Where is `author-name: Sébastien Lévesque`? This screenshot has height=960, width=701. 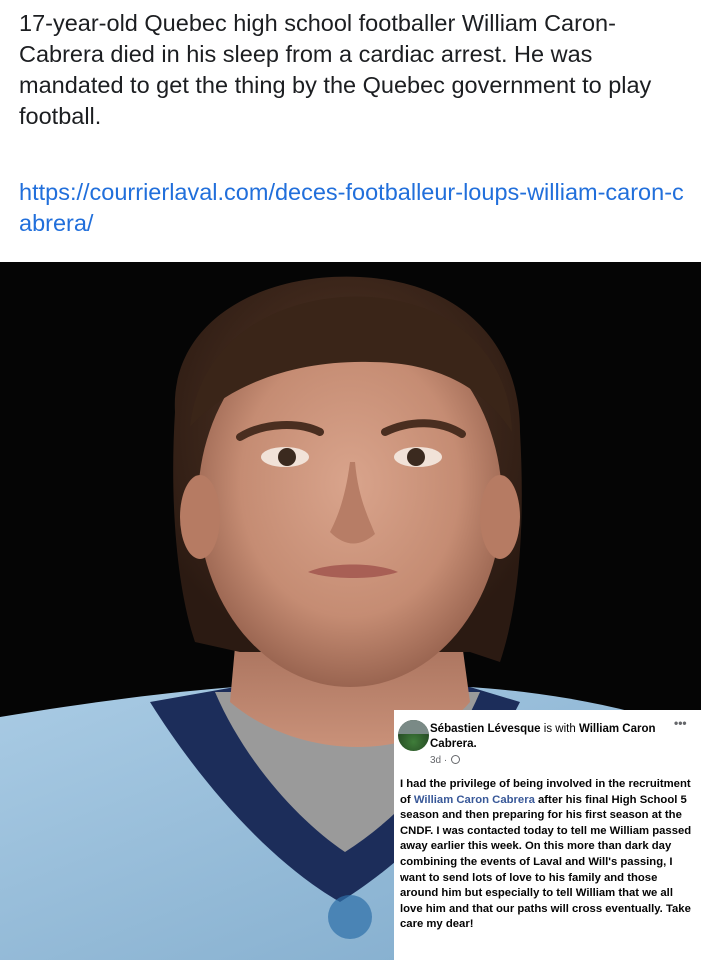 author-name: Sébastien Lévesque is located at coordinates (485, 729).